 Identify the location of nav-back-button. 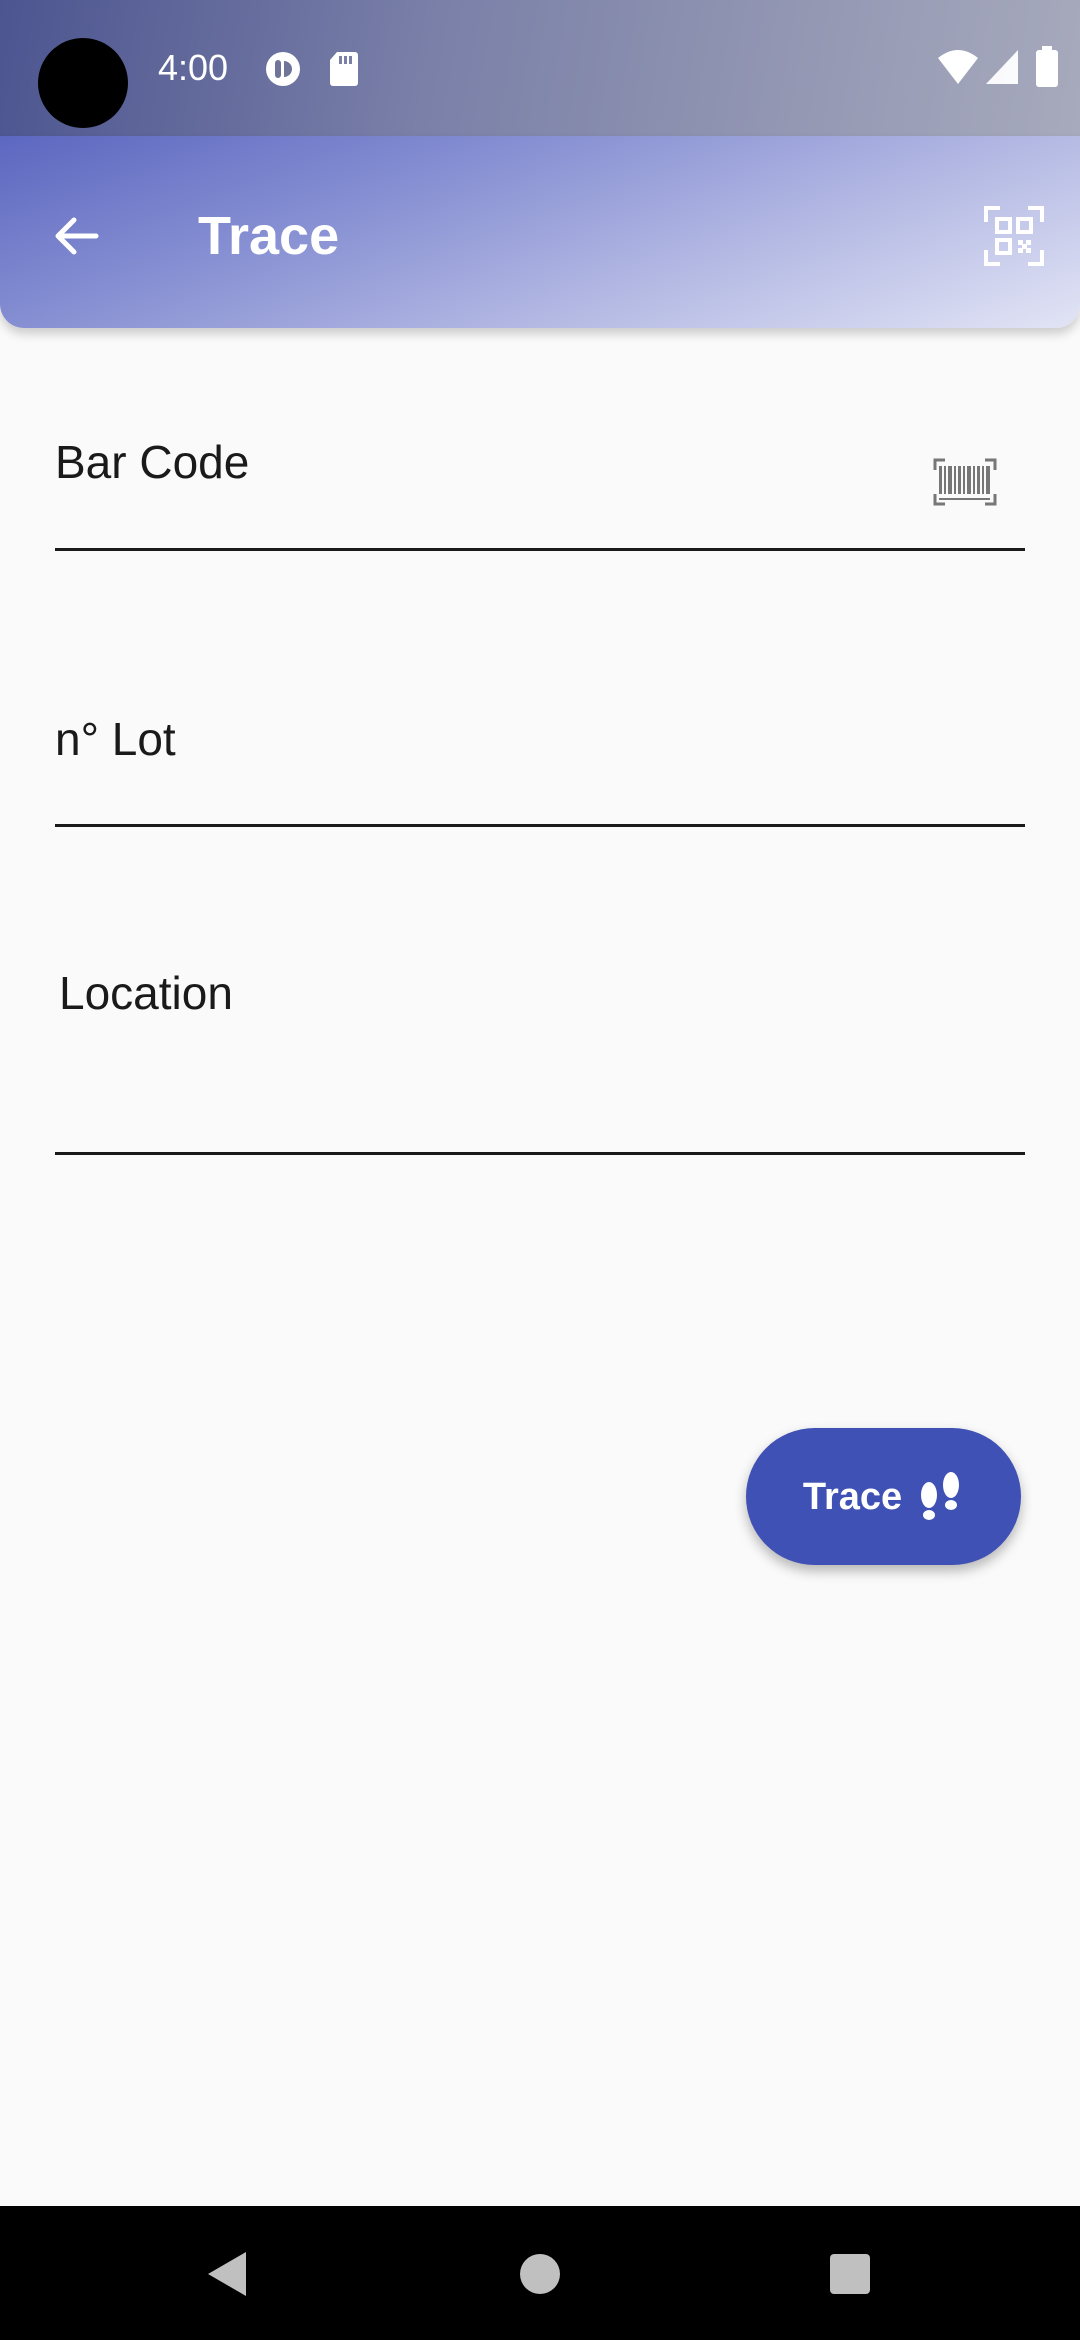
(226, 2274).